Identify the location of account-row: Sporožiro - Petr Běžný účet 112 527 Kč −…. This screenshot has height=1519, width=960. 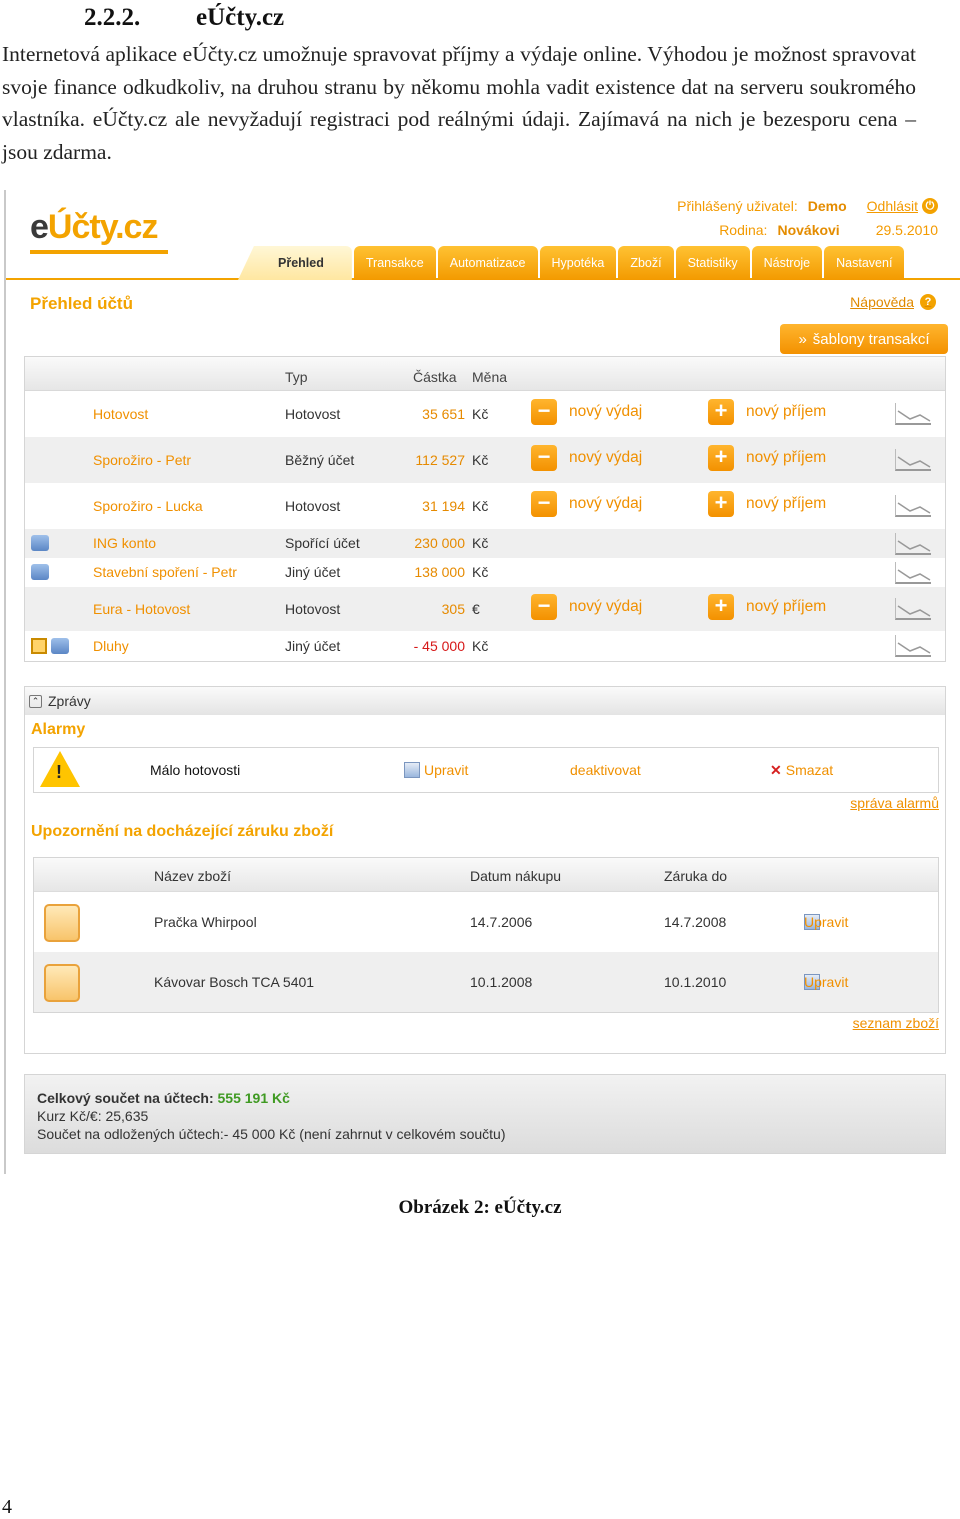
(485, 460).